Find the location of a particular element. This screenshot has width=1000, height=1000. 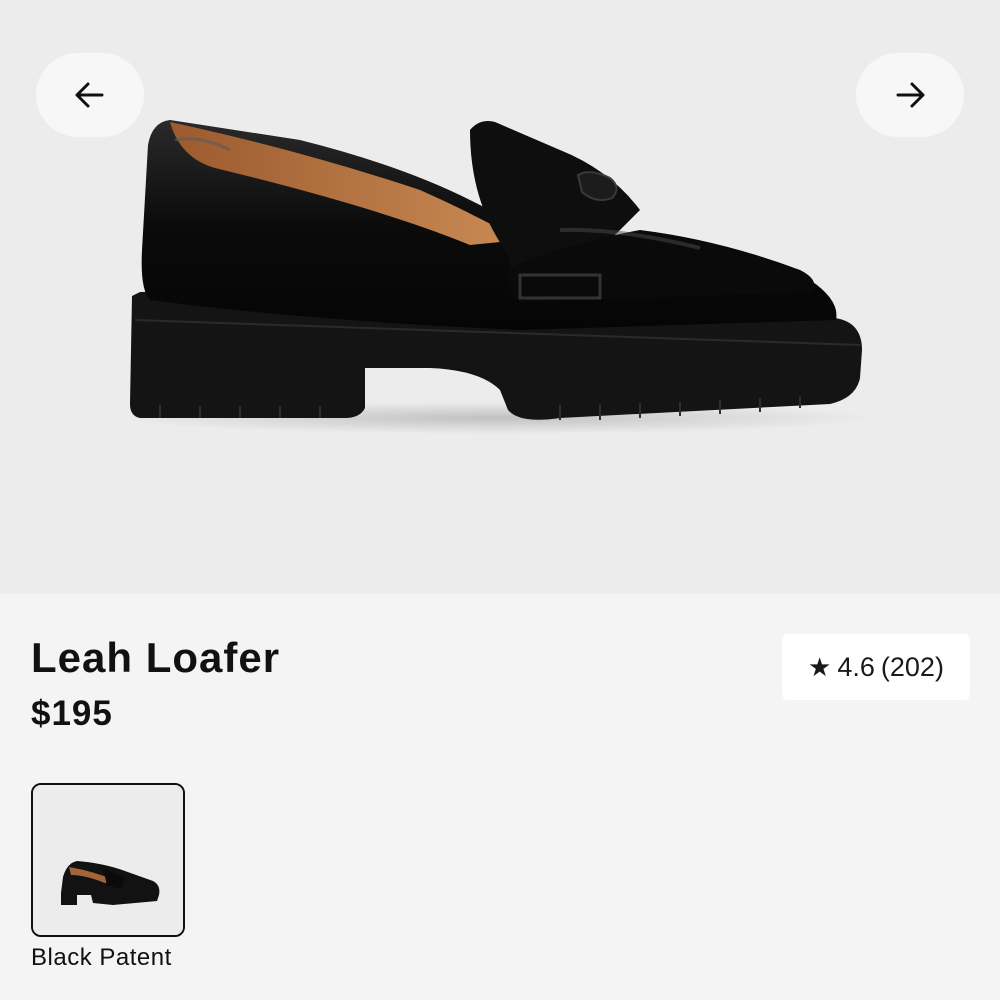

next-image-button is located at coordinates (910, 95).